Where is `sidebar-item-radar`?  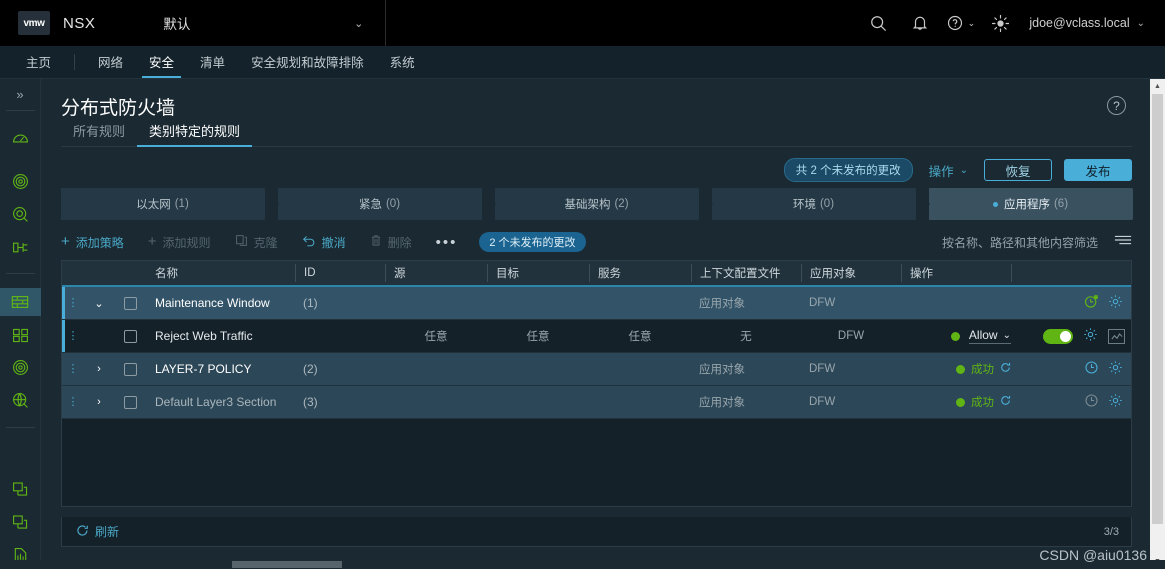 sidebar-item-radar is located at coordinates (20, 182).